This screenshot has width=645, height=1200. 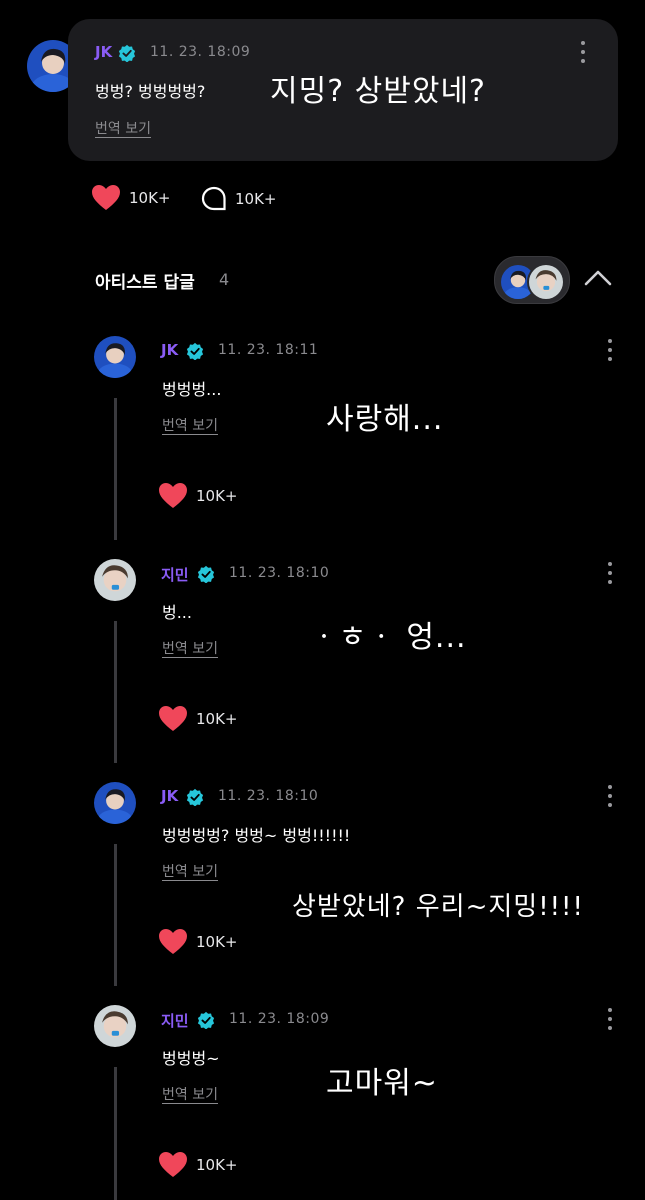 I want to click on reply-message: 벙벙벙~, so click(x=191, y=1058).